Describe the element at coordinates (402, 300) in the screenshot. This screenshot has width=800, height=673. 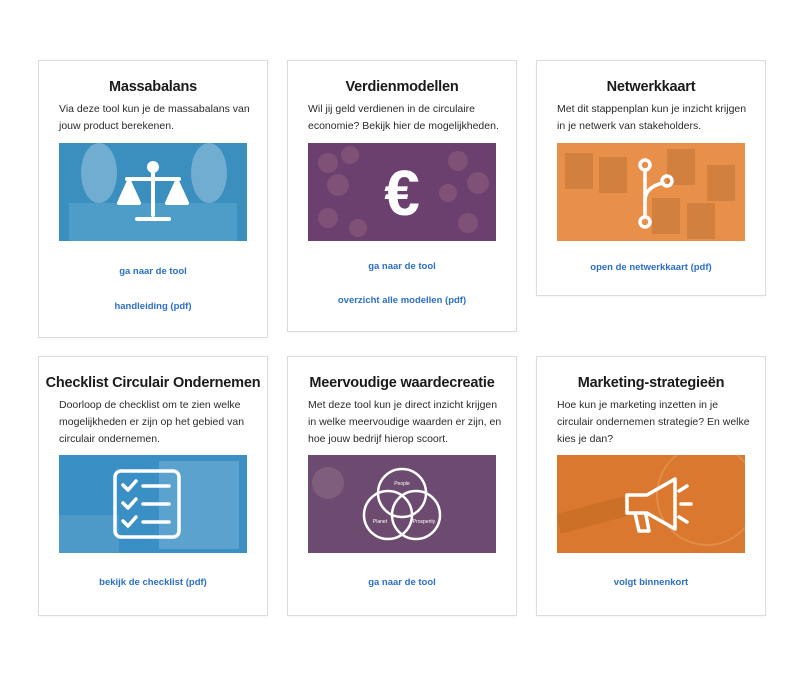
I see `link-overzicht-alle-modellen-pdf: overzicht alle modellen (pdf)` at that location.